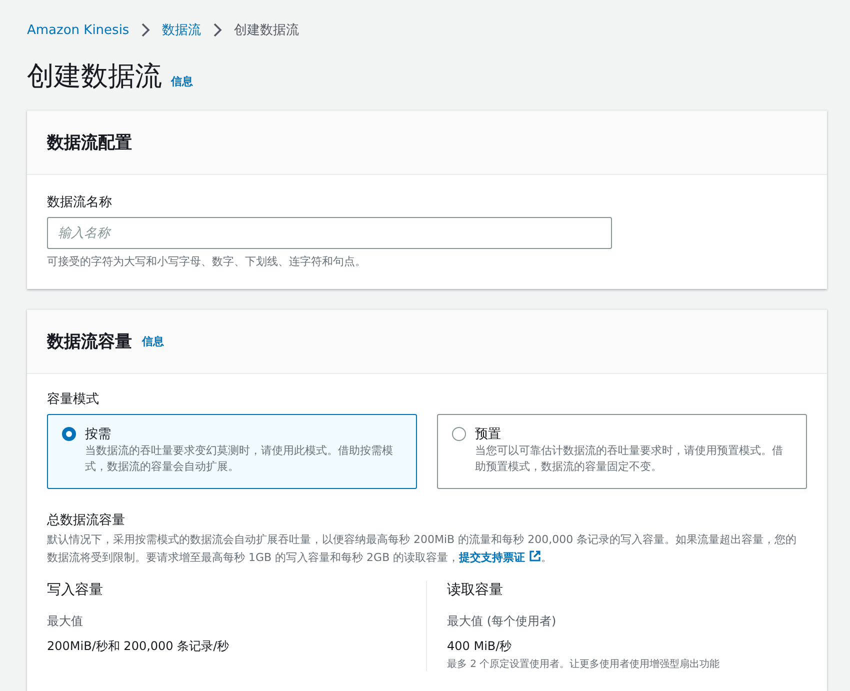 The image size is (850, 691). What do you see at coordinates (98, 434) in the screenshot?
I see `option-label: 按需` at bounding box center [98, 434].